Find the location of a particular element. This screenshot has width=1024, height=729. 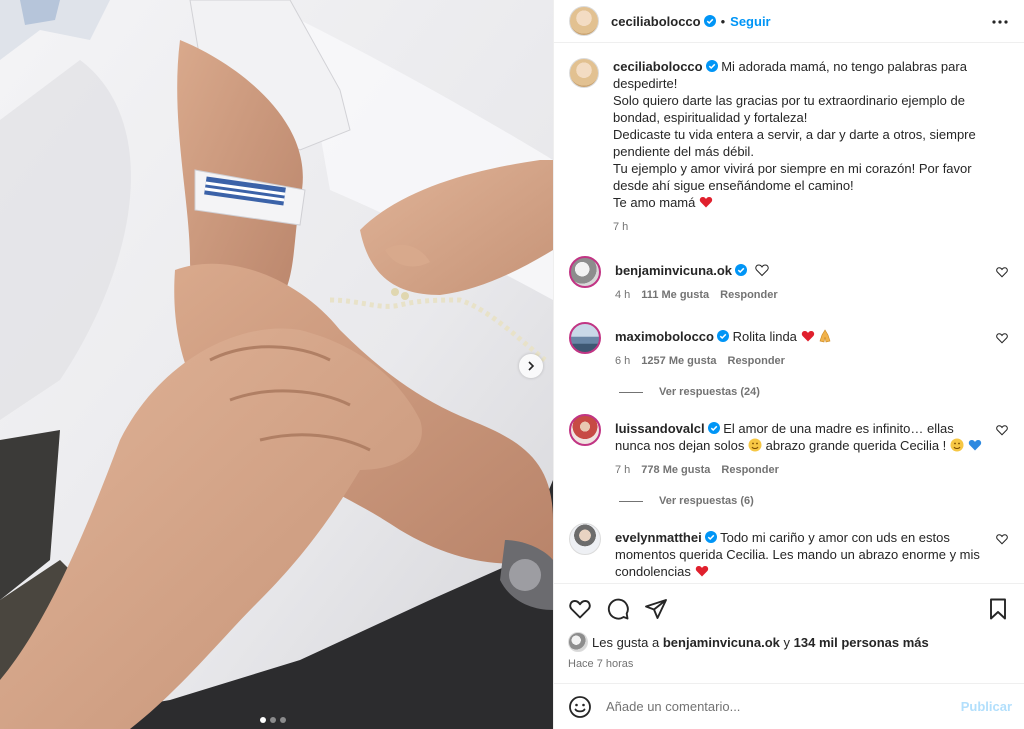

emoji-picker-icon is located at coordinates (580, 707).